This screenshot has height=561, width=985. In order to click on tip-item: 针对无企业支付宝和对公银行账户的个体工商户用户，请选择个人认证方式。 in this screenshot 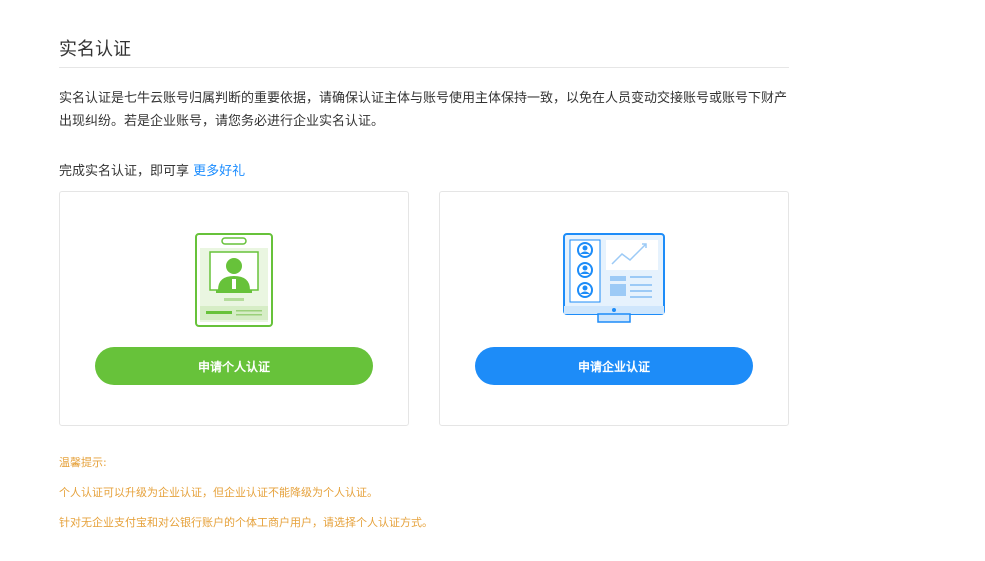, I will do `click(246, 522)`.